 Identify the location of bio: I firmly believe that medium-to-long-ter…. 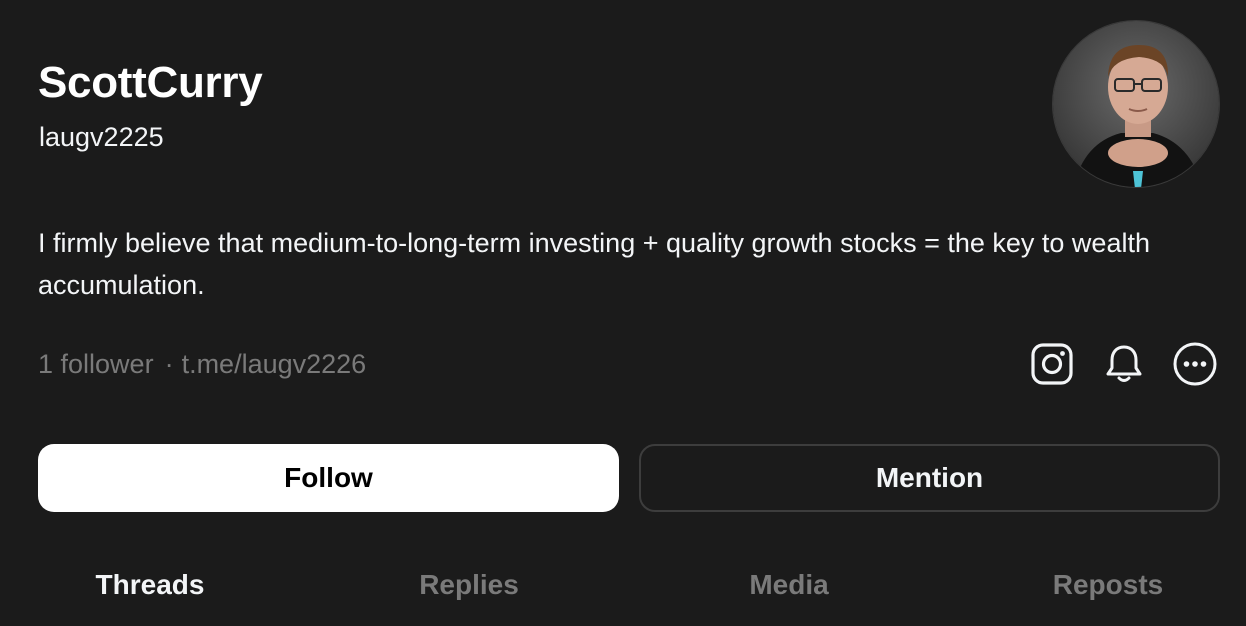
(594, 264).